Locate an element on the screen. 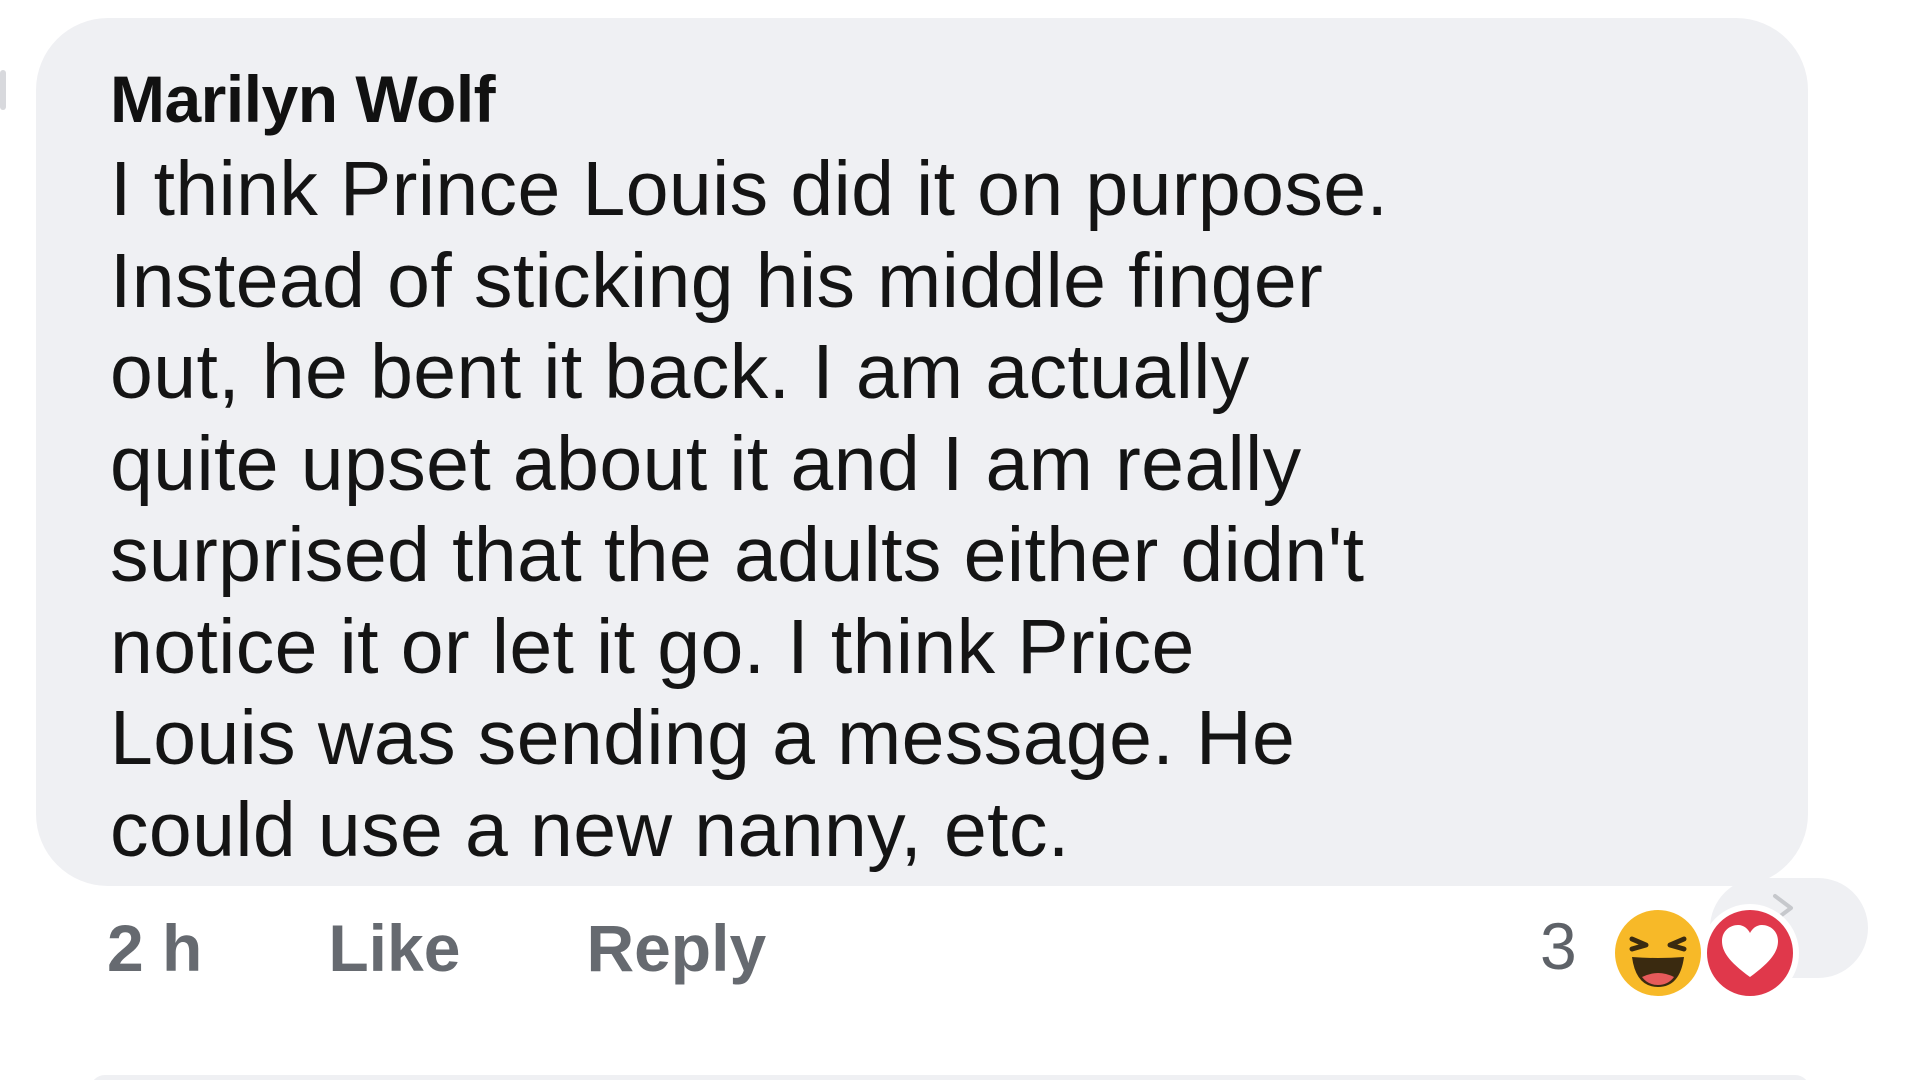 This screenshot has height=1080, width=1920. reaction-count: 3 is located at coordinates (1558, 946).